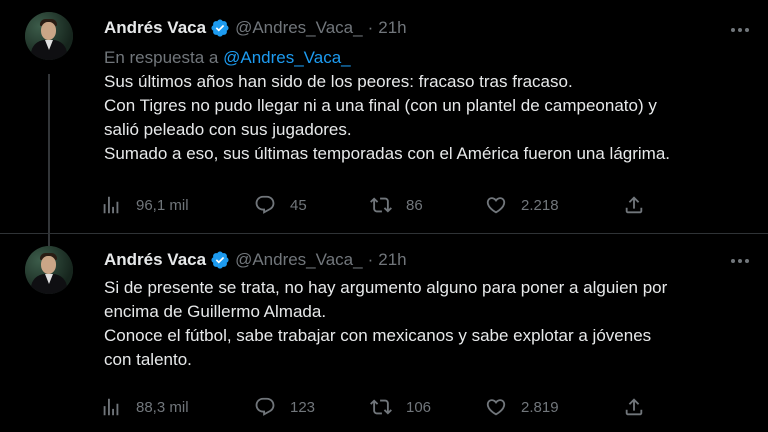  I want to click on like-button: 2.819, so click(522, 407).